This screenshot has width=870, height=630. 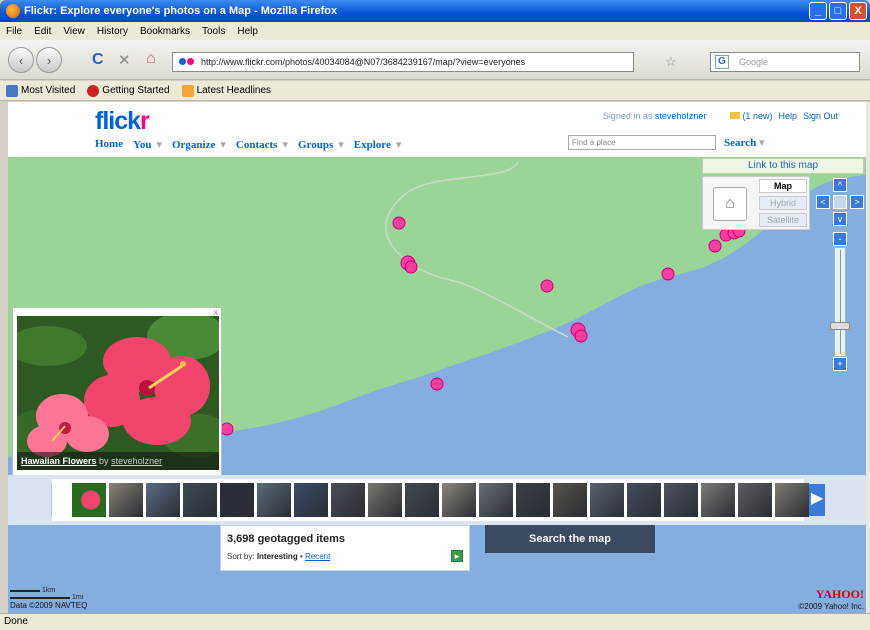 I want to click on bookmark-latest-headlines: Latest Headlines, so click(x=226, y=90).